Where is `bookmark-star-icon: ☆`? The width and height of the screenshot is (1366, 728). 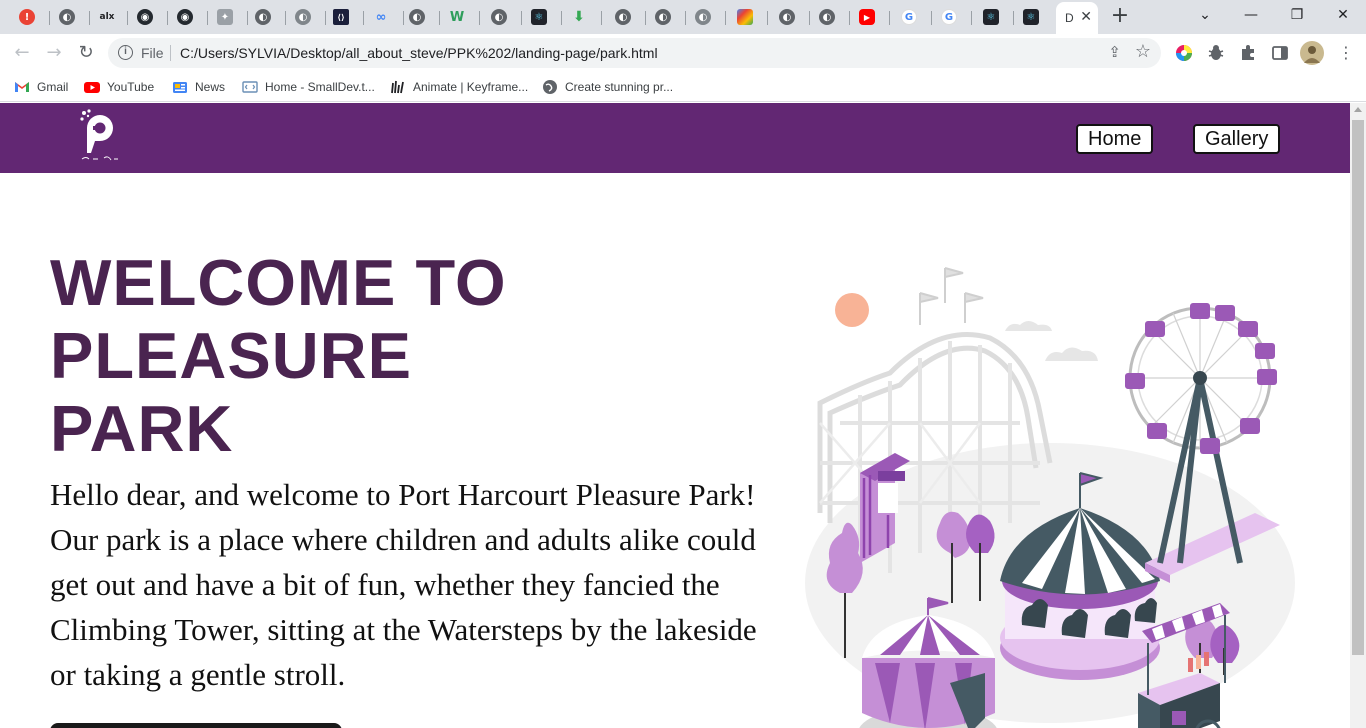 bookmark-star-icon: ☆ is located at coordinates (1143, 51).